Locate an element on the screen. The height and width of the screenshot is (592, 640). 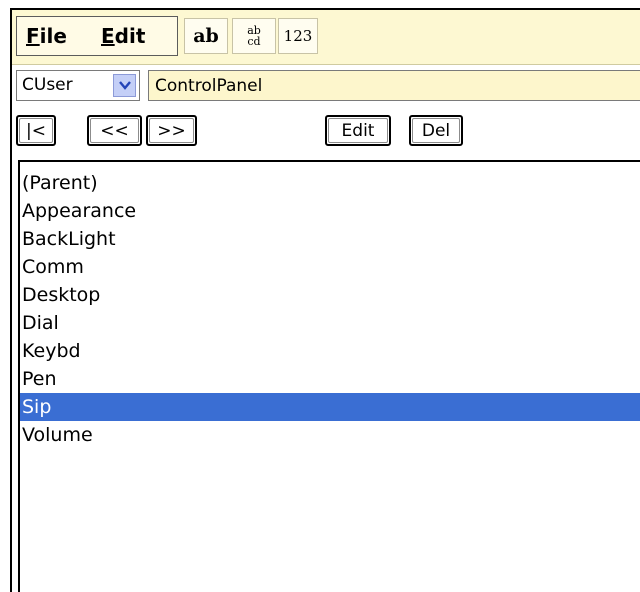
multi-string-view-button: ab cd is located at coordinates (254, 36).